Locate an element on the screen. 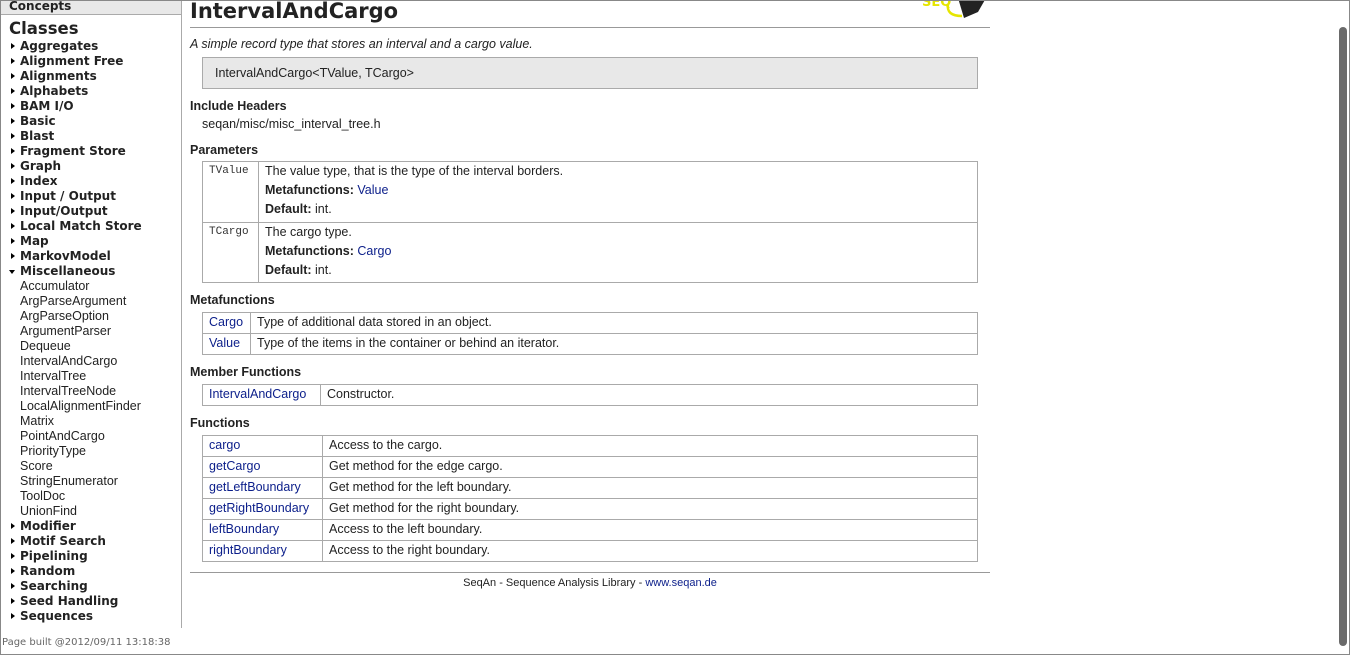  sidebar-item-input-output: Input / Output is located at coordinates (90, 196).